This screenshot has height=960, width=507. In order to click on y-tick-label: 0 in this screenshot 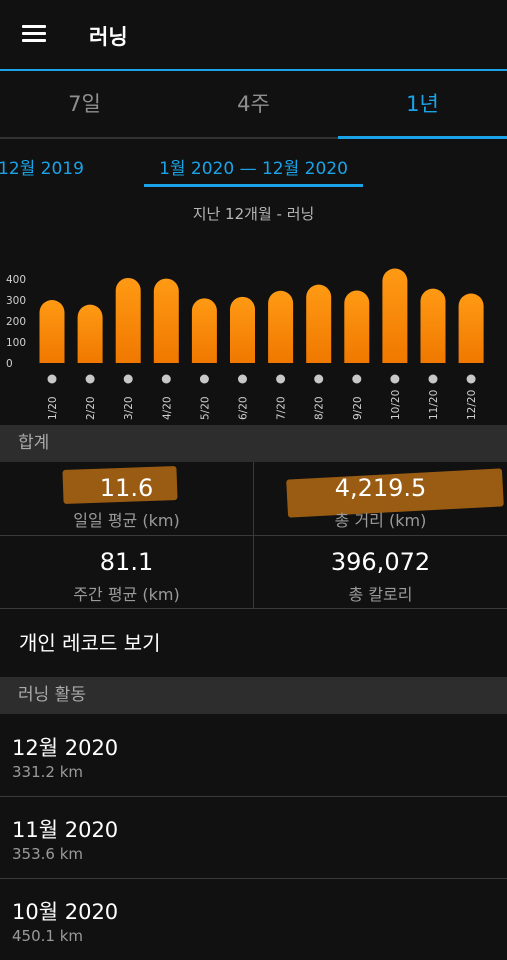, I will do `click(9, 364)`.